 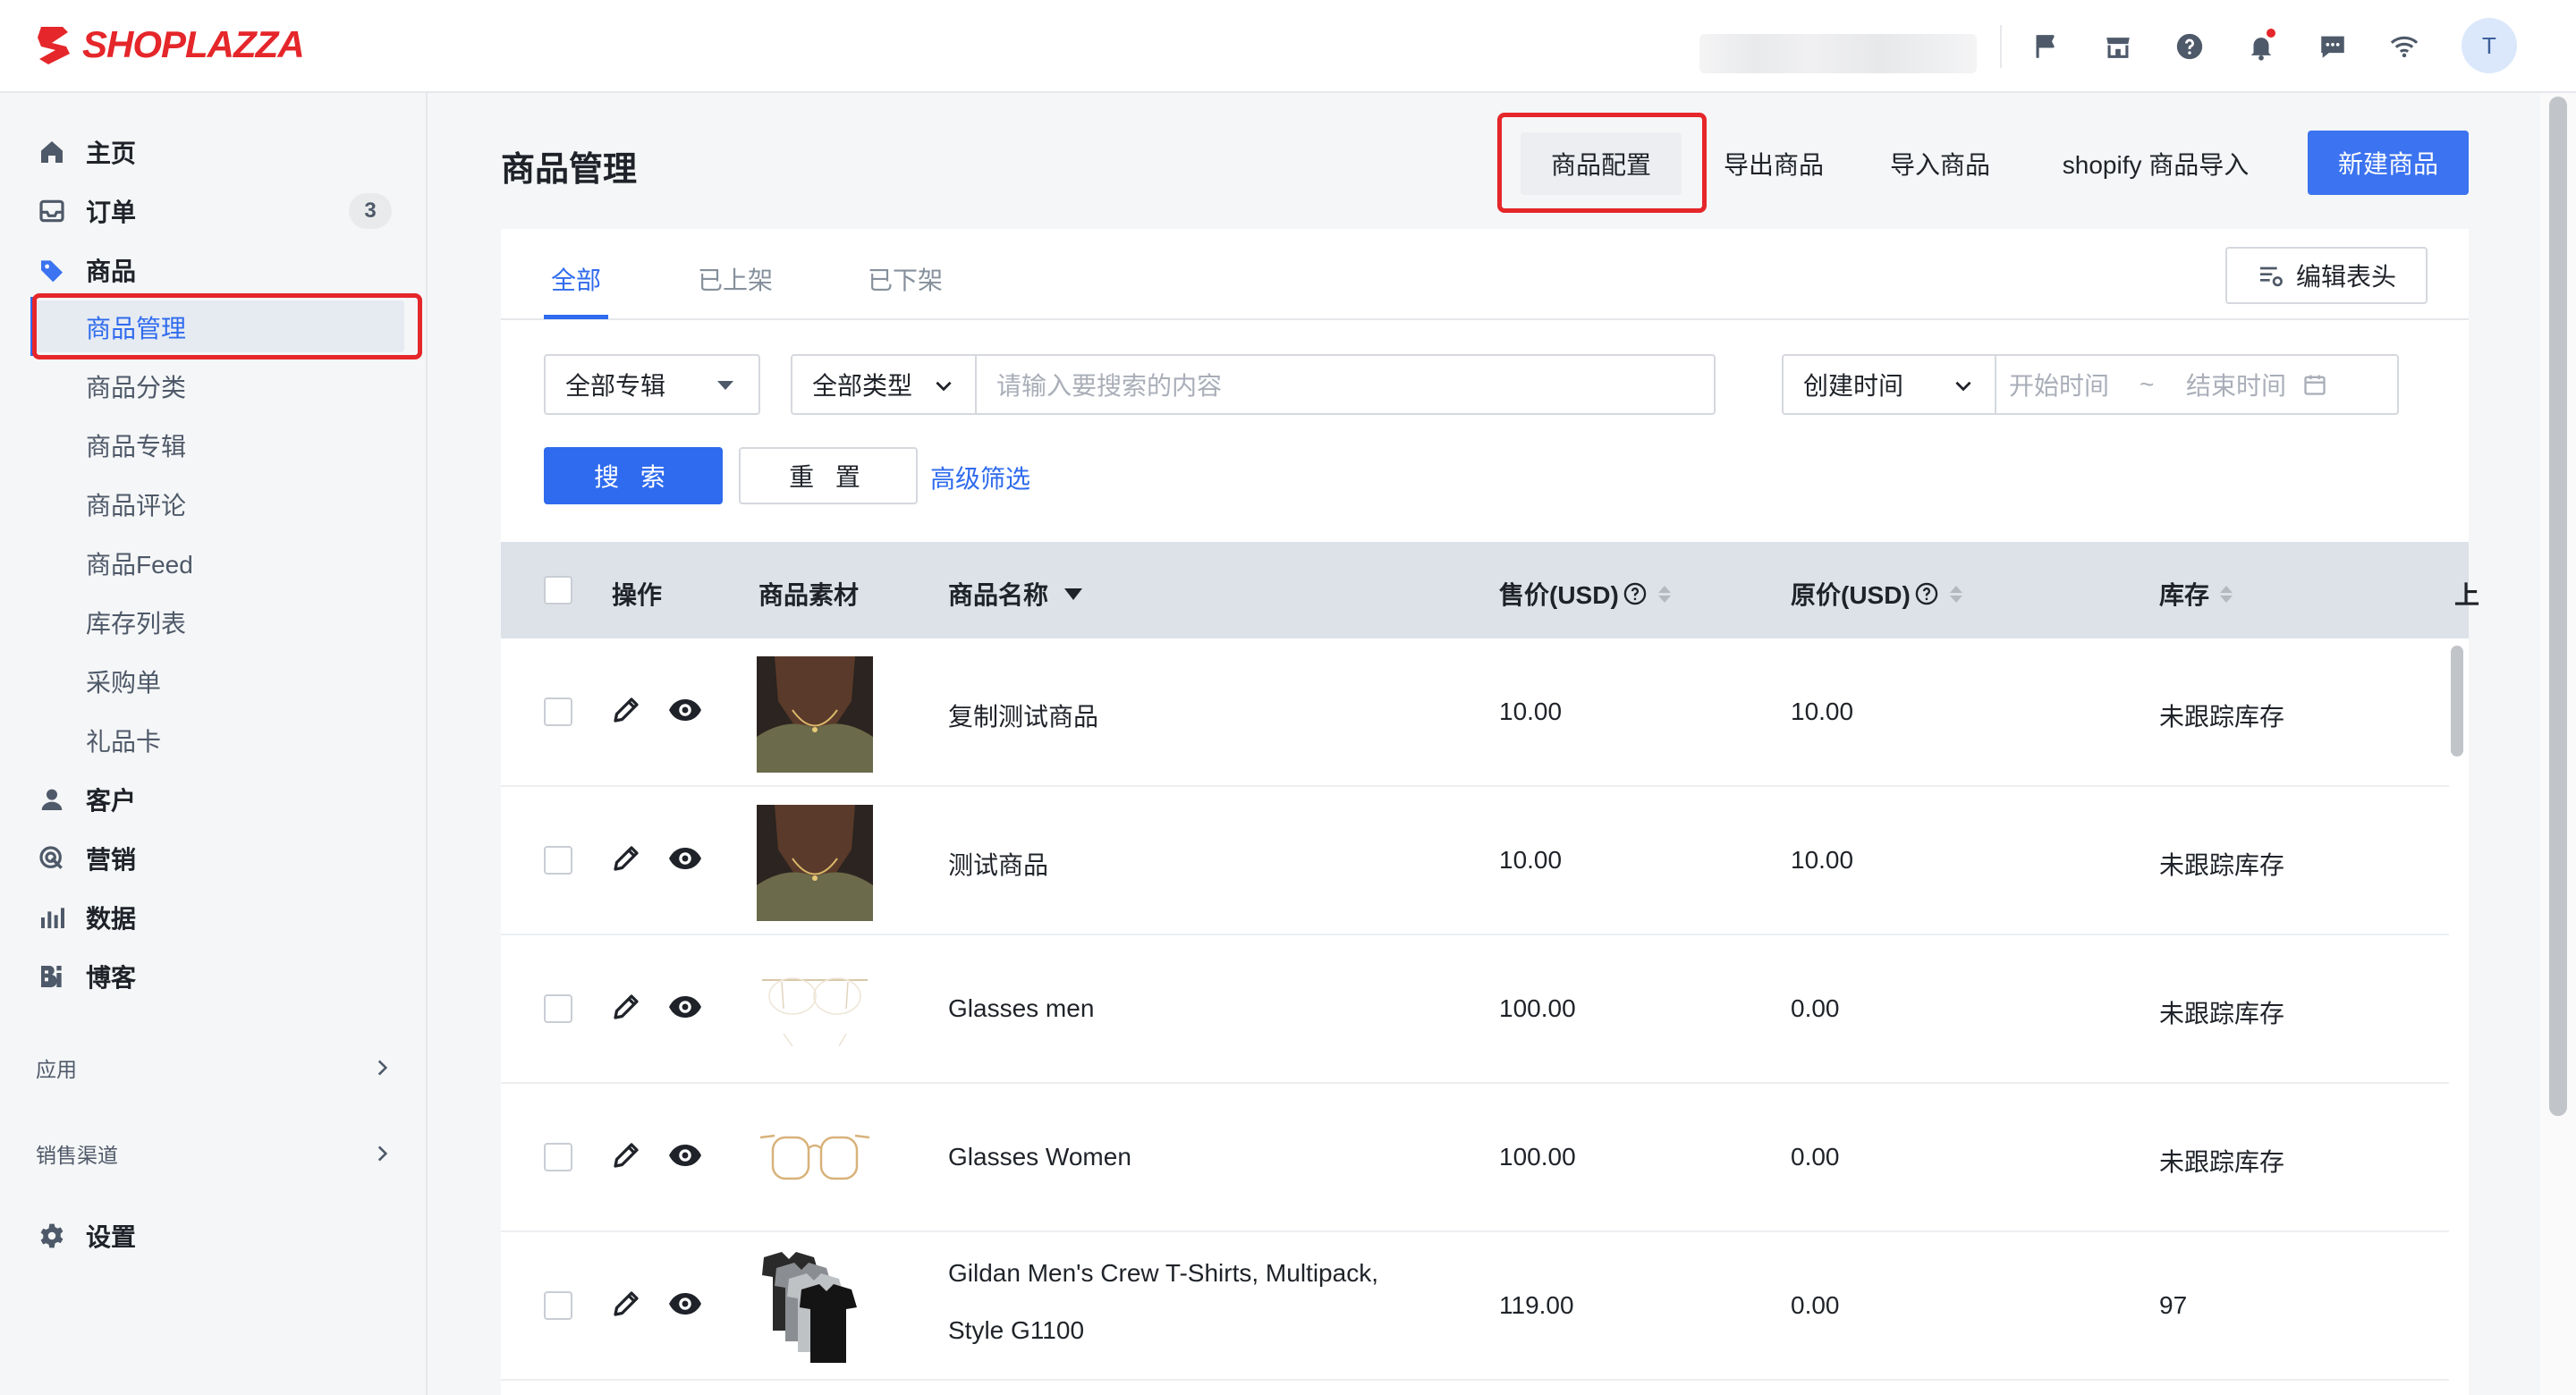 I want to click on table-scrollbar, so click(x=2457, y=701).